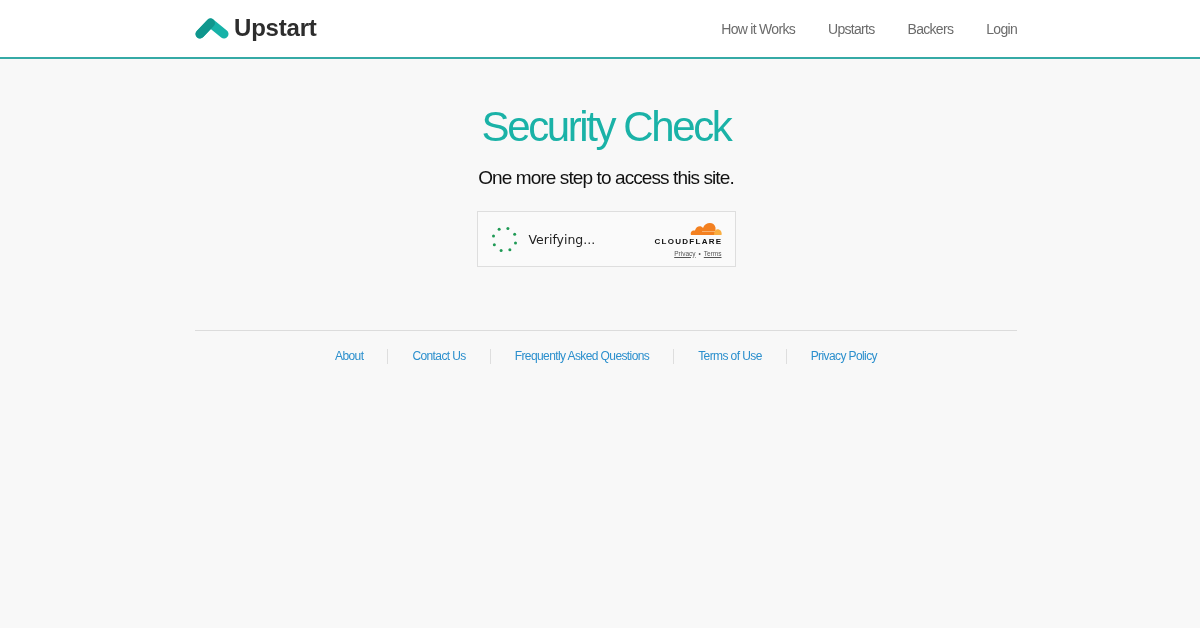 Image resolution: width=1200 pixels, height=628 pixels. What do you see at coordinates (349, 356) in the screenshot?
I see `footer-link: About` at bounding box center [349, 356].